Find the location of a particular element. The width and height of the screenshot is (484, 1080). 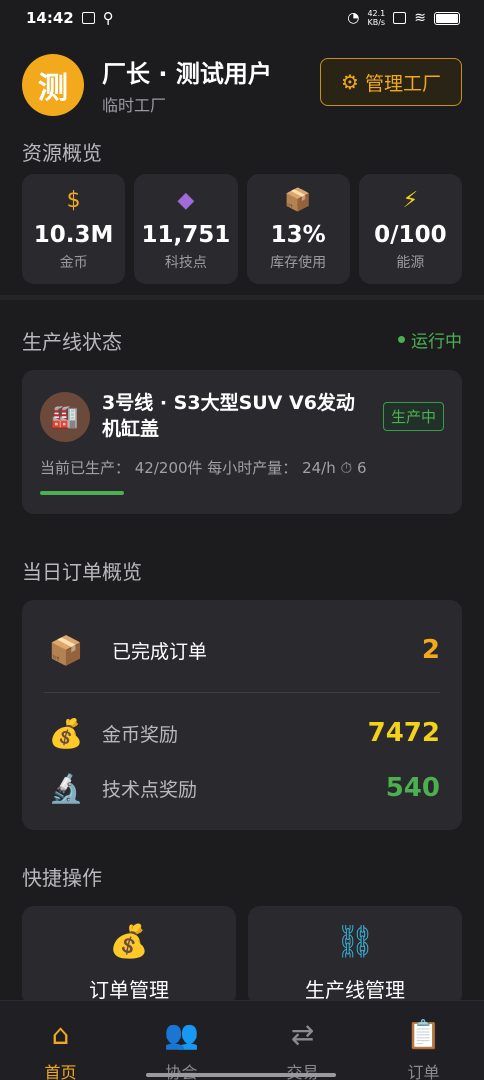

resource-label: 能源 is located at coordinates (410, 263).